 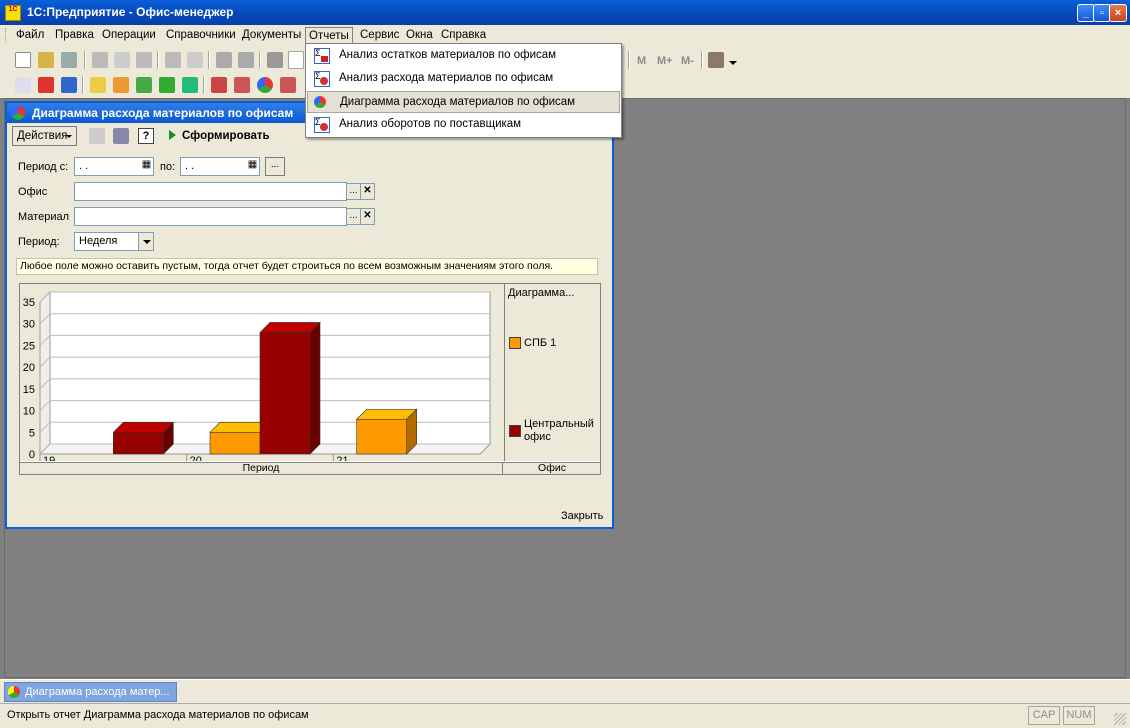 What do you see at coordinates (235, 443) in the screenshot?
I see `bar` at bounding box center [235, 443].